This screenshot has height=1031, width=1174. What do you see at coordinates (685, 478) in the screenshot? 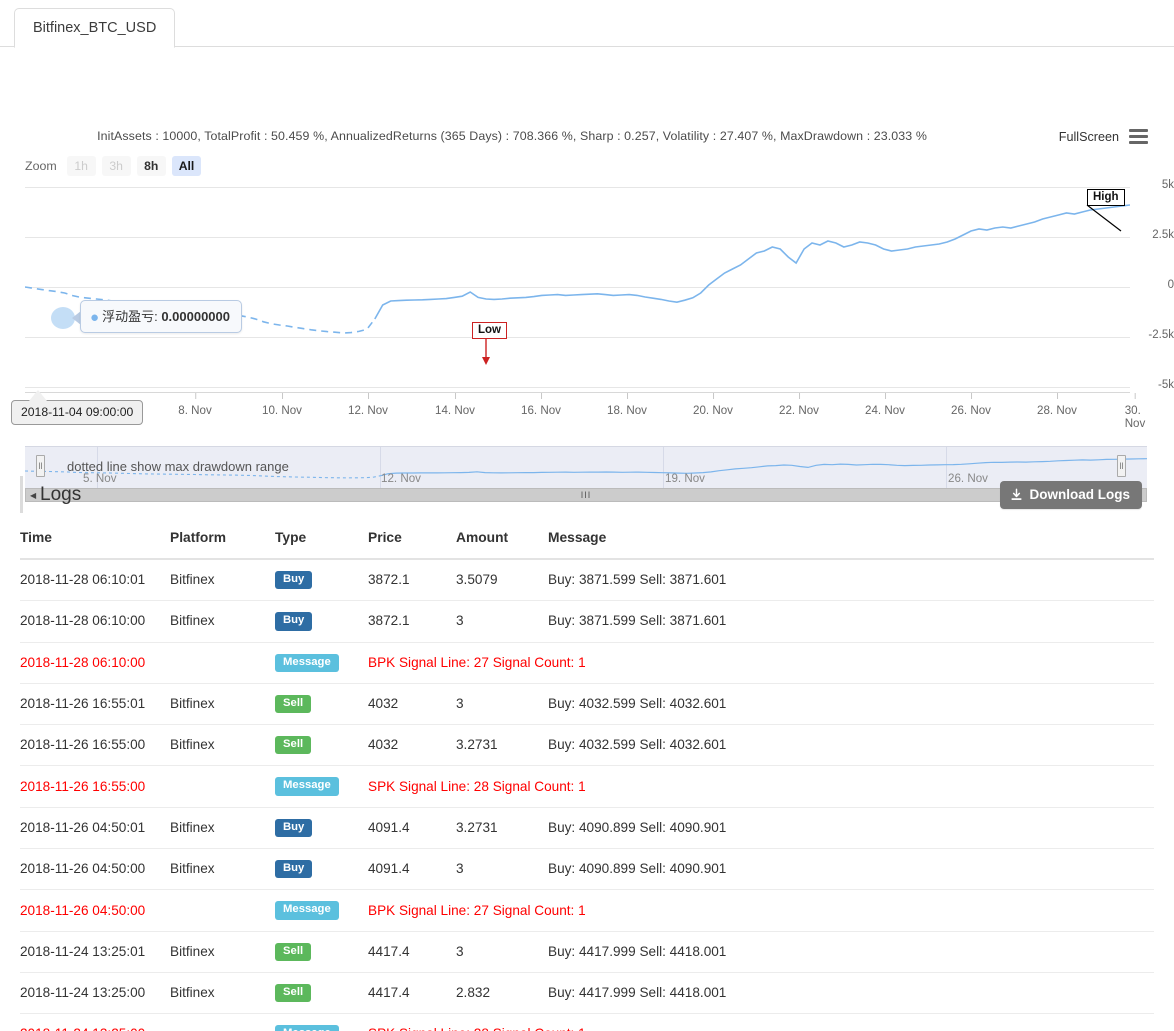
I see `navigator-date-2: 19. Nov` at bounding box center [685, 478].